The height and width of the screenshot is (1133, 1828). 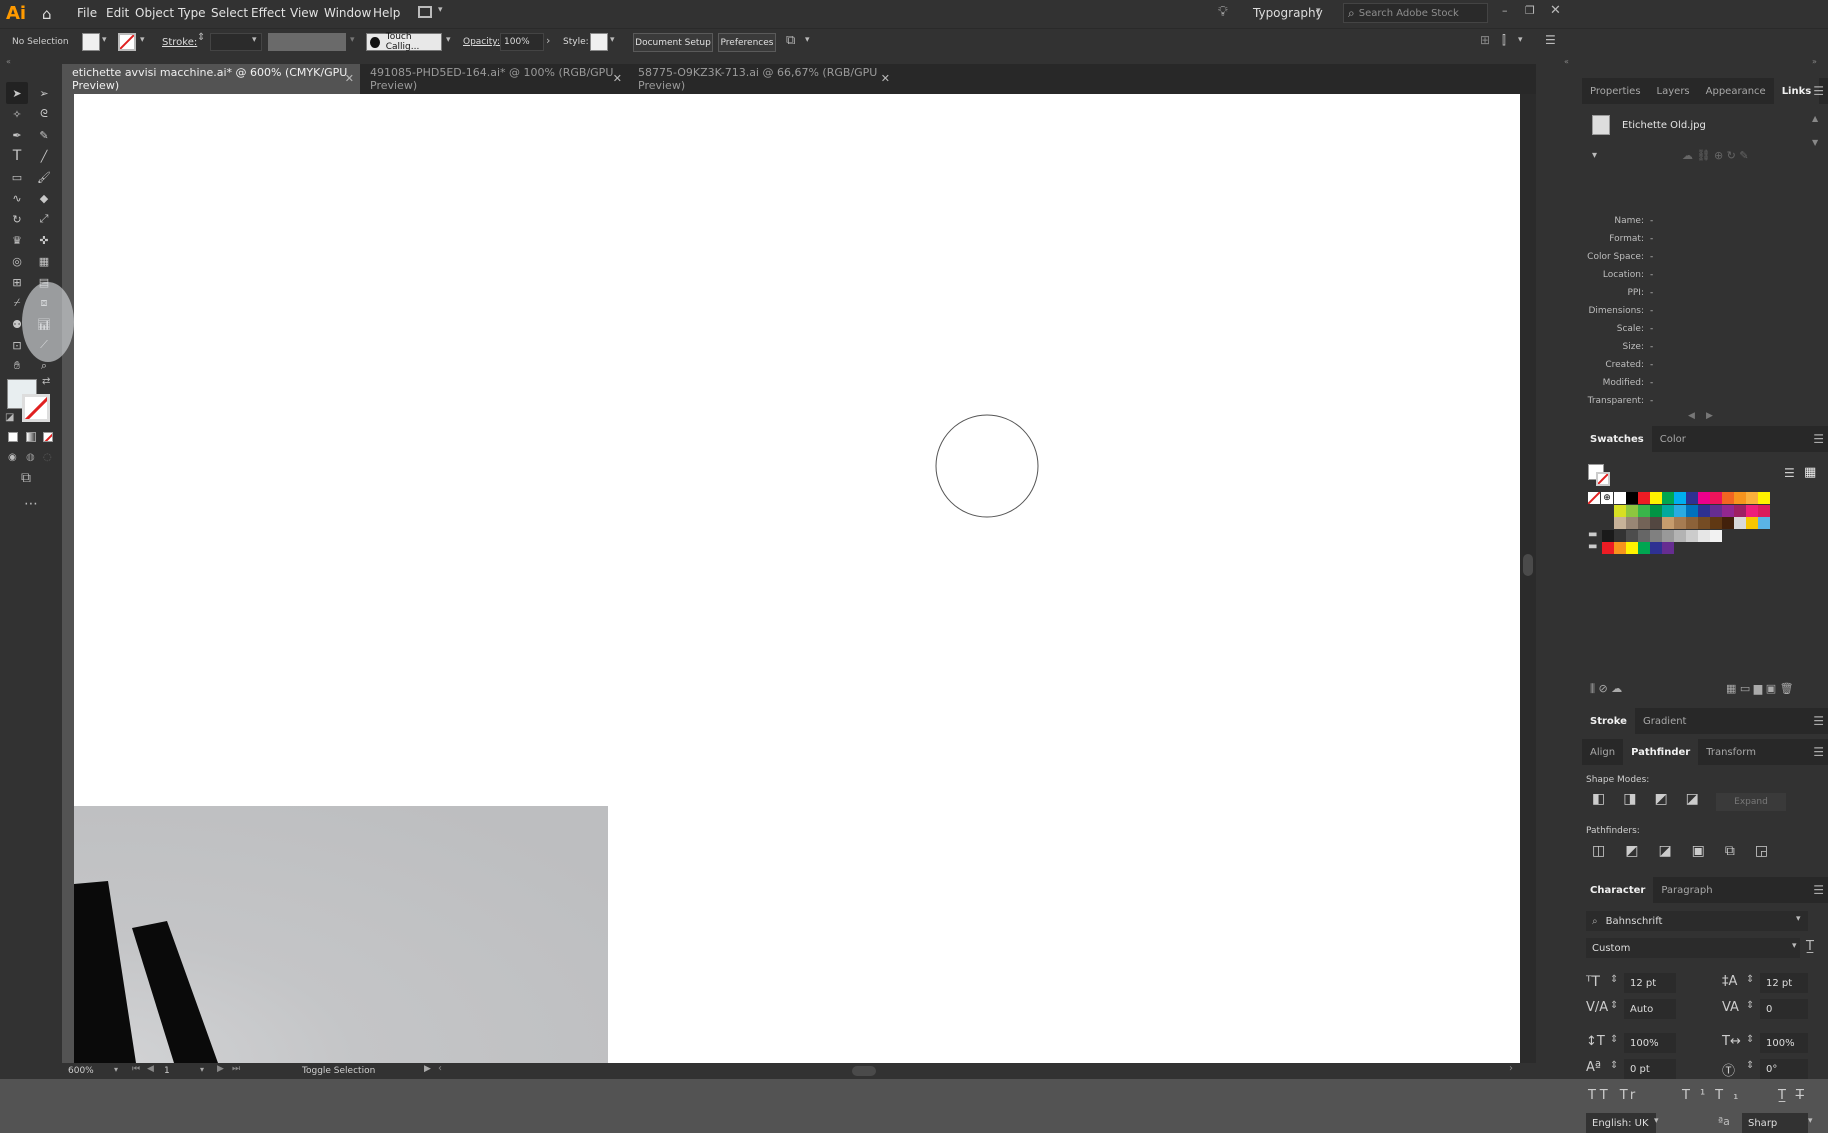 What do you see at coordinates (747, 42) in the screenshot?
I see `preferences-button: Preferences` at bounding box center [747, 42].